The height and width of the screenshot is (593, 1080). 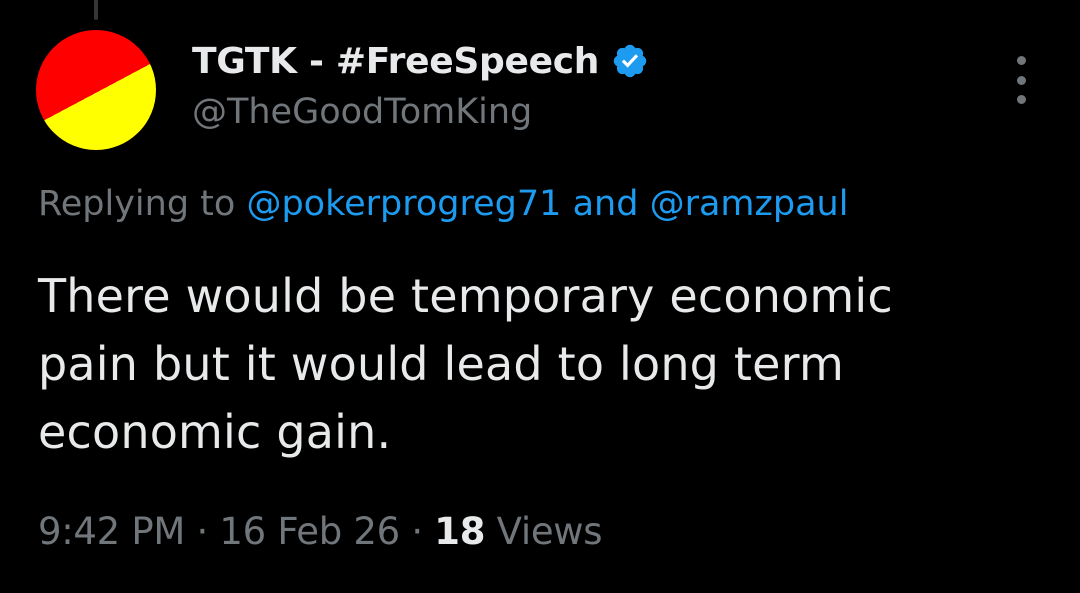 I want to click on tweet-date: 16 Feb 26, so click(x=309, y=531).